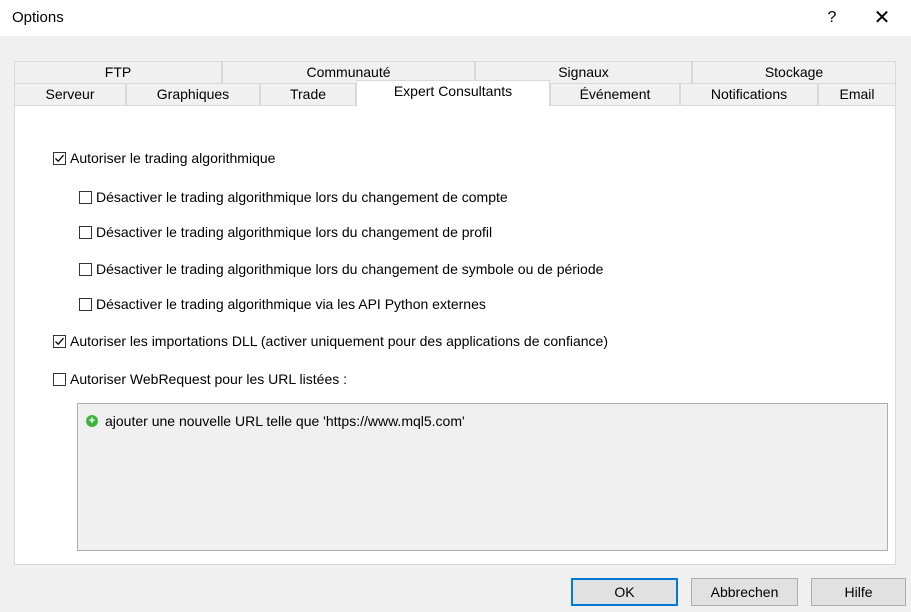 This screenshot has height=612, width=911. Describe the element at coordinates (615, 94) in the screenshot. I see `tab-evenement: Événement` at that location.